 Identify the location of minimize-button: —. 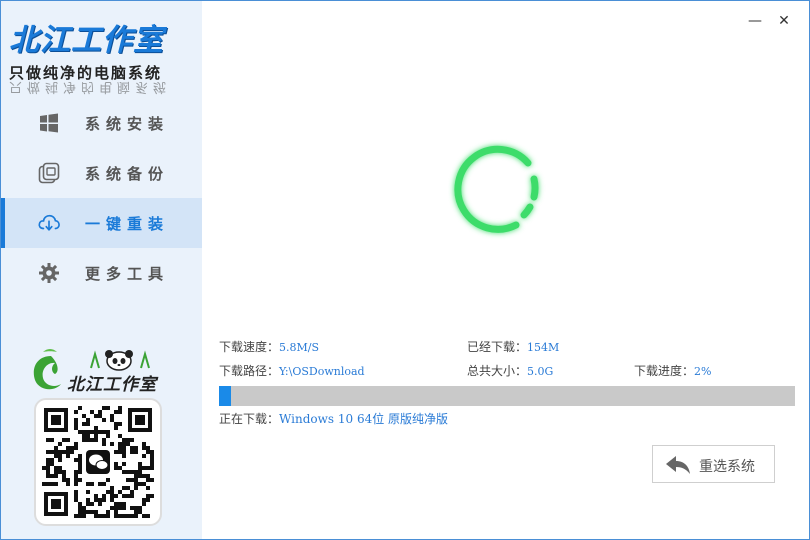
(755, 21).